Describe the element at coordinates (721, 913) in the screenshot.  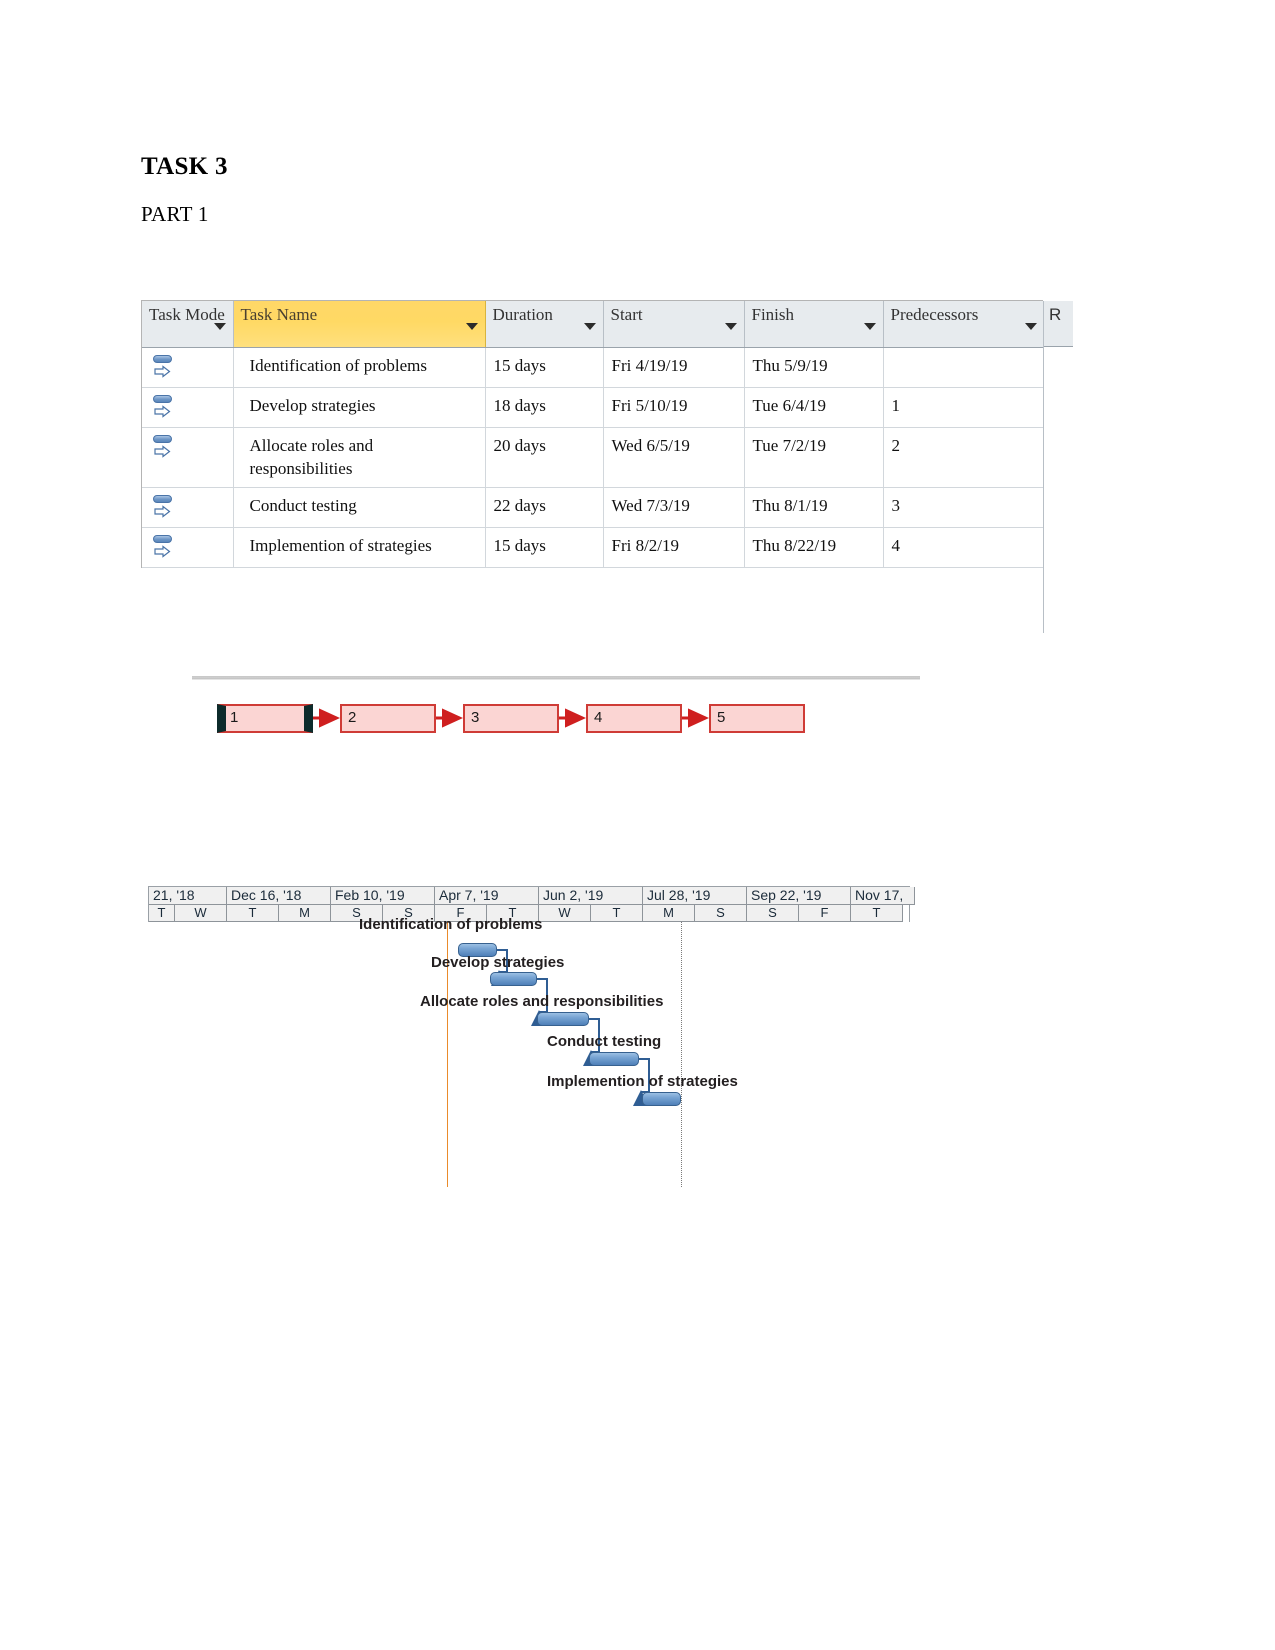
I see `gantt-timeline-minor-12: S` at that location.